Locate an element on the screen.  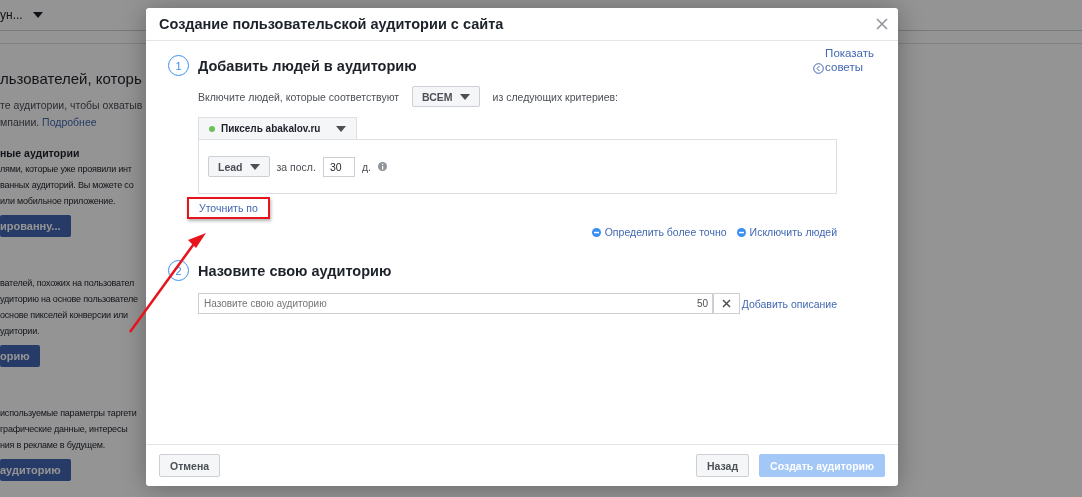
create-audience-button: орию is located at coordinates (20, 356).